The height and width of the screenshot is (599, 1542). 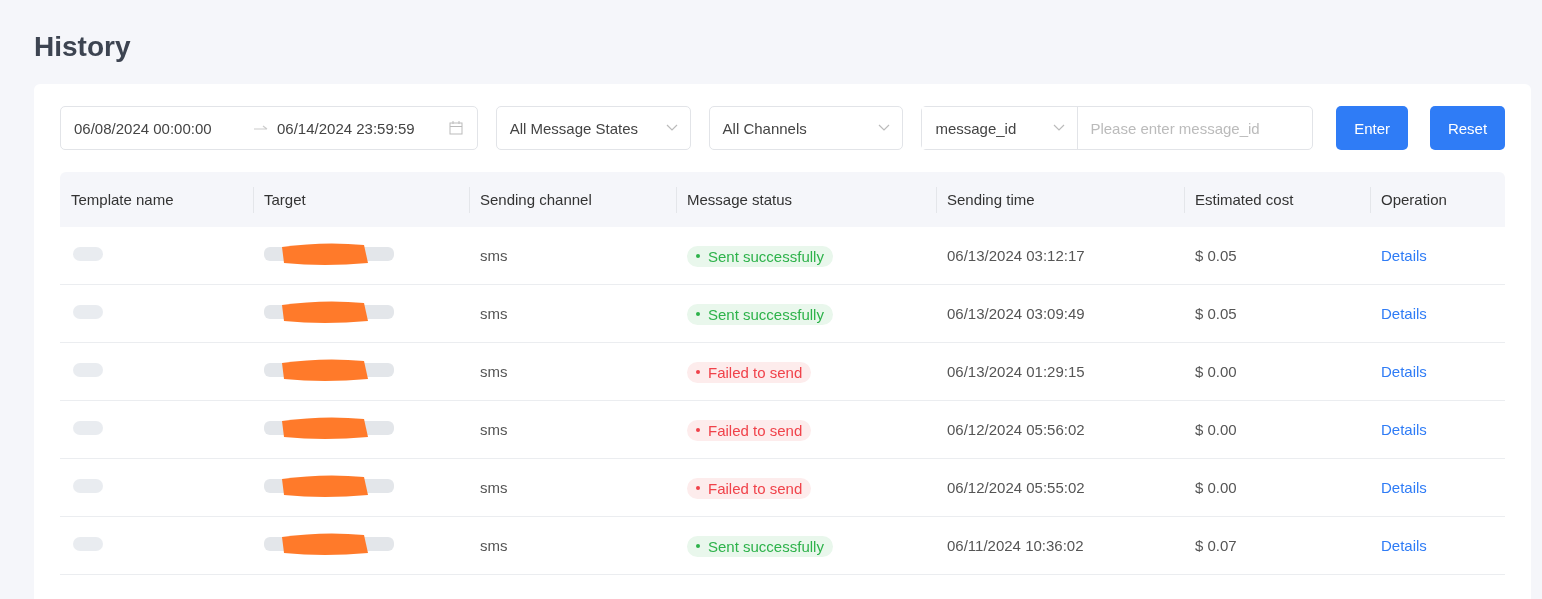 I want to click on table-cell: 06/13/2024 01:29:15, so click(x=1060, y=371).